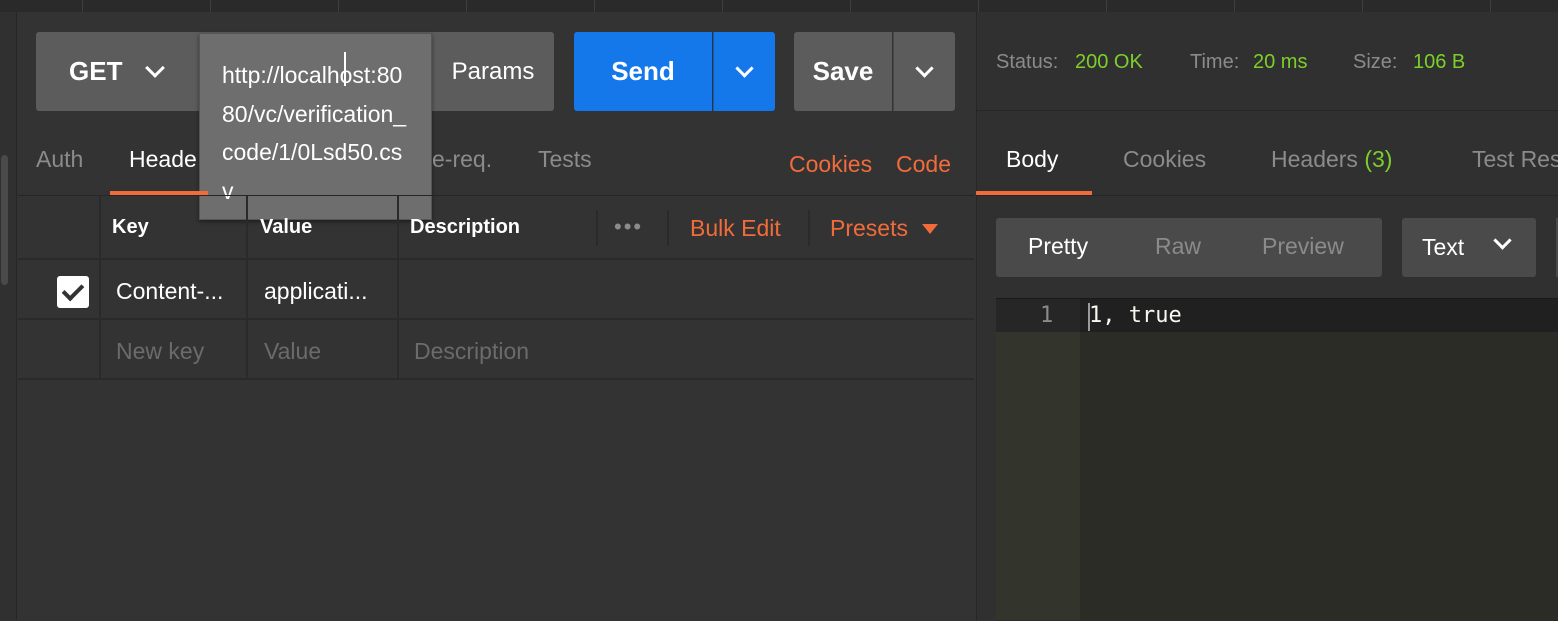  What do you see at coordinates (465, 227) in the screenshot?
I see `column-header-description: Description` at bounding box center [465, 227].